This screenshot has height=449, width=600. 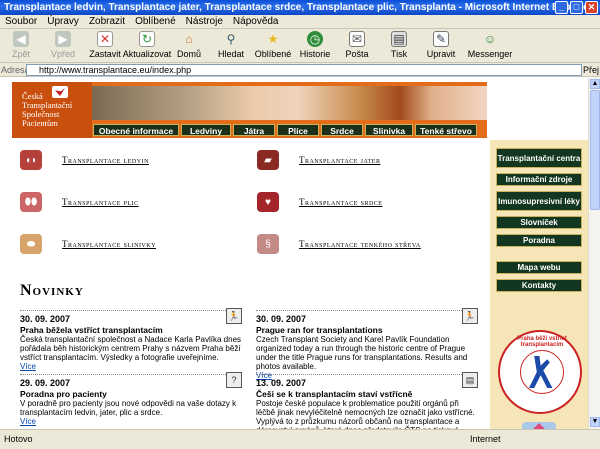 What do you see at coordinates (204, 21) in the screenshot?
I see `menu-tools: Nástroje` at bounding box center [204, 21].